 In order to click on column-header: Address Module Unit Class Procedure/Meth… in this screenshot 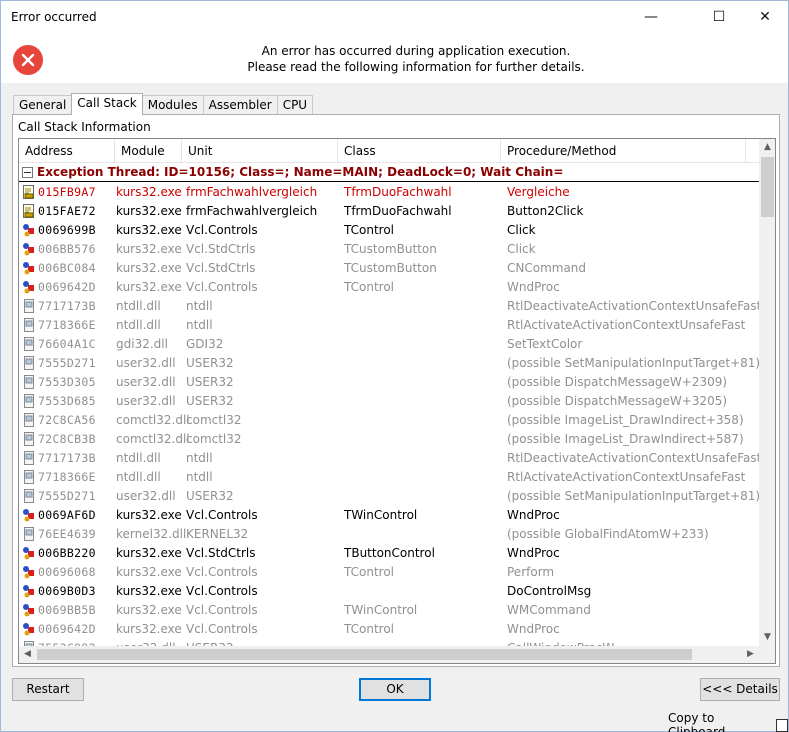, I will do `click(389, 151)`.